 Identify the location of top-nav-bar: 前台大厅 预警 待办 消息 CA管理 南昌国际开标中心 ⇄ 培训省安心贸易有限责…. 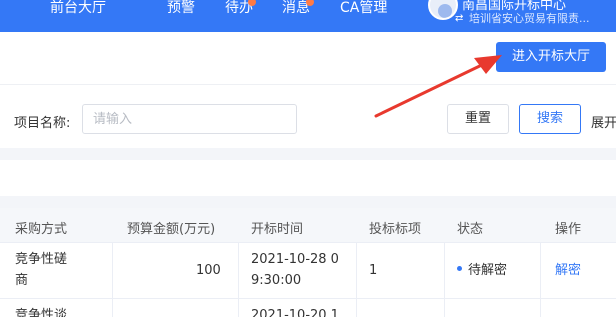
(308, 16).